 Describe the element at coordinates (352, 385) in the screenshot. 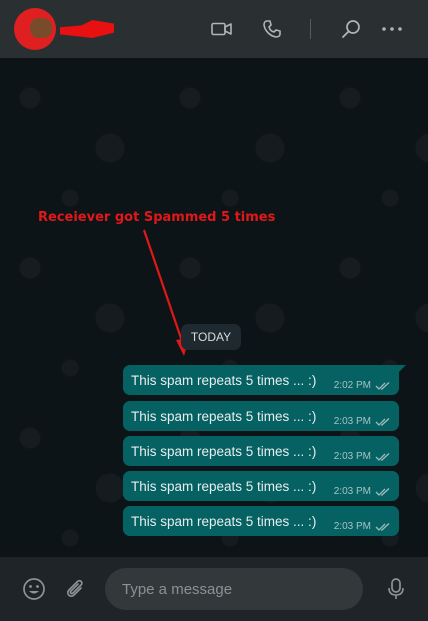

I see `message-time: 2:02 PM` at that location.